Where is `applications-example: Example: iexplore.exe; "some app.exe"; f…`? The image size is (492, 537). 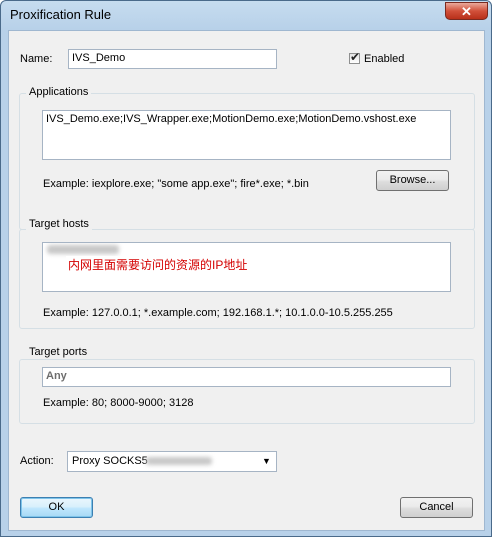 applications-example: Example: iexplore.exe; "some app.exe"; f… is located at coordinates (176, 184).